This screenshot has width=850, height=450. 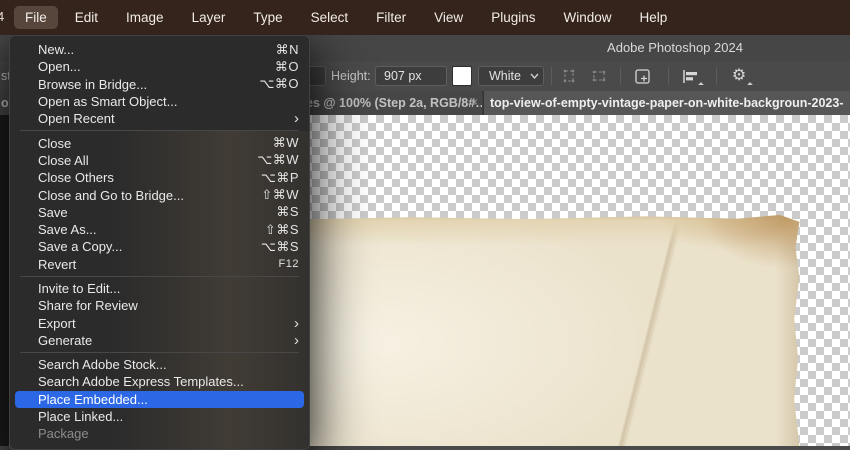 I want to click on gear-icon: ⚙, so click(x=741, y=77).